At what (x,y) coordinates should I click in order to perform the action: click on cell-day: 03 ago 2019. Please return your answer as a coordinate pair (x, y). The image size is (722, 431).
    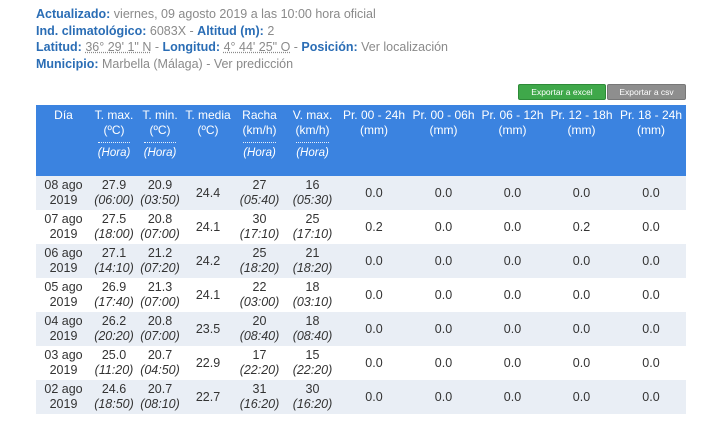
    Looking at the image, I should click on (63, 363).